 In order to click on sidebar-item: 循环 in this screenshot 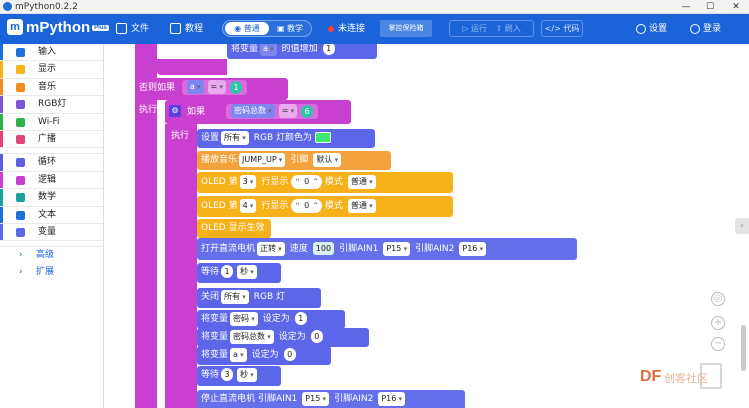, I will do `click(51, 163)`.